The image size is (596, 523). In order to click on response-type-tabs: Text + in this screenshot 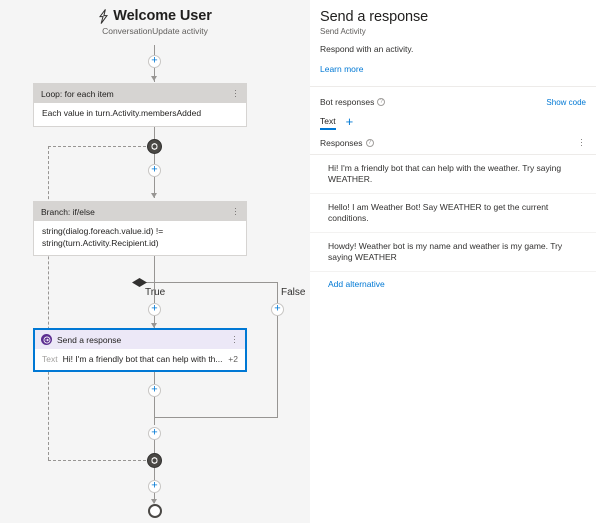, I will do `click(453, 122)`.